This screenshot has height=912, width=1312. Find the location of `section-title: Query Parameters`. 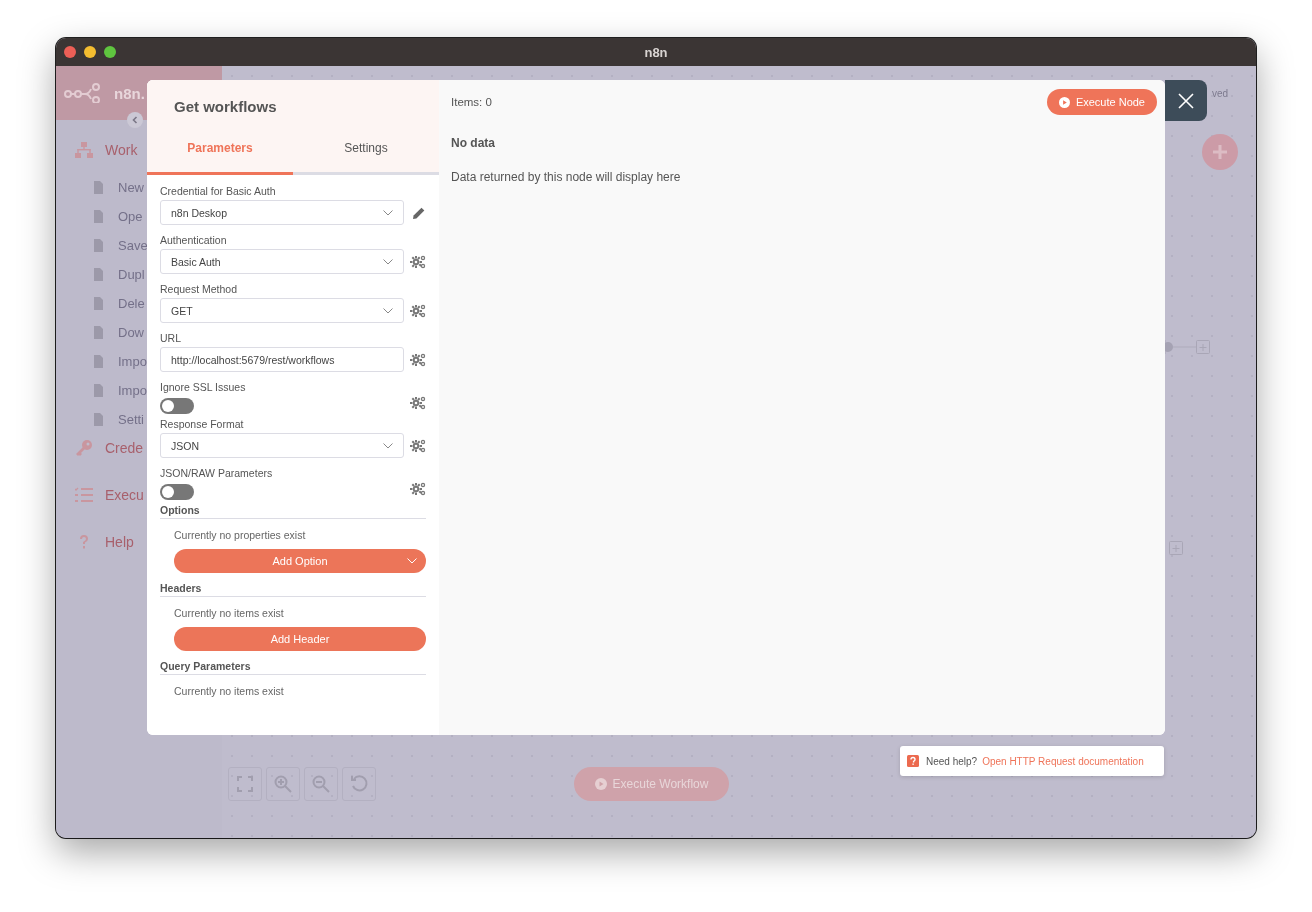

section-title: Query Parameters is located at coordinates (293, 667).